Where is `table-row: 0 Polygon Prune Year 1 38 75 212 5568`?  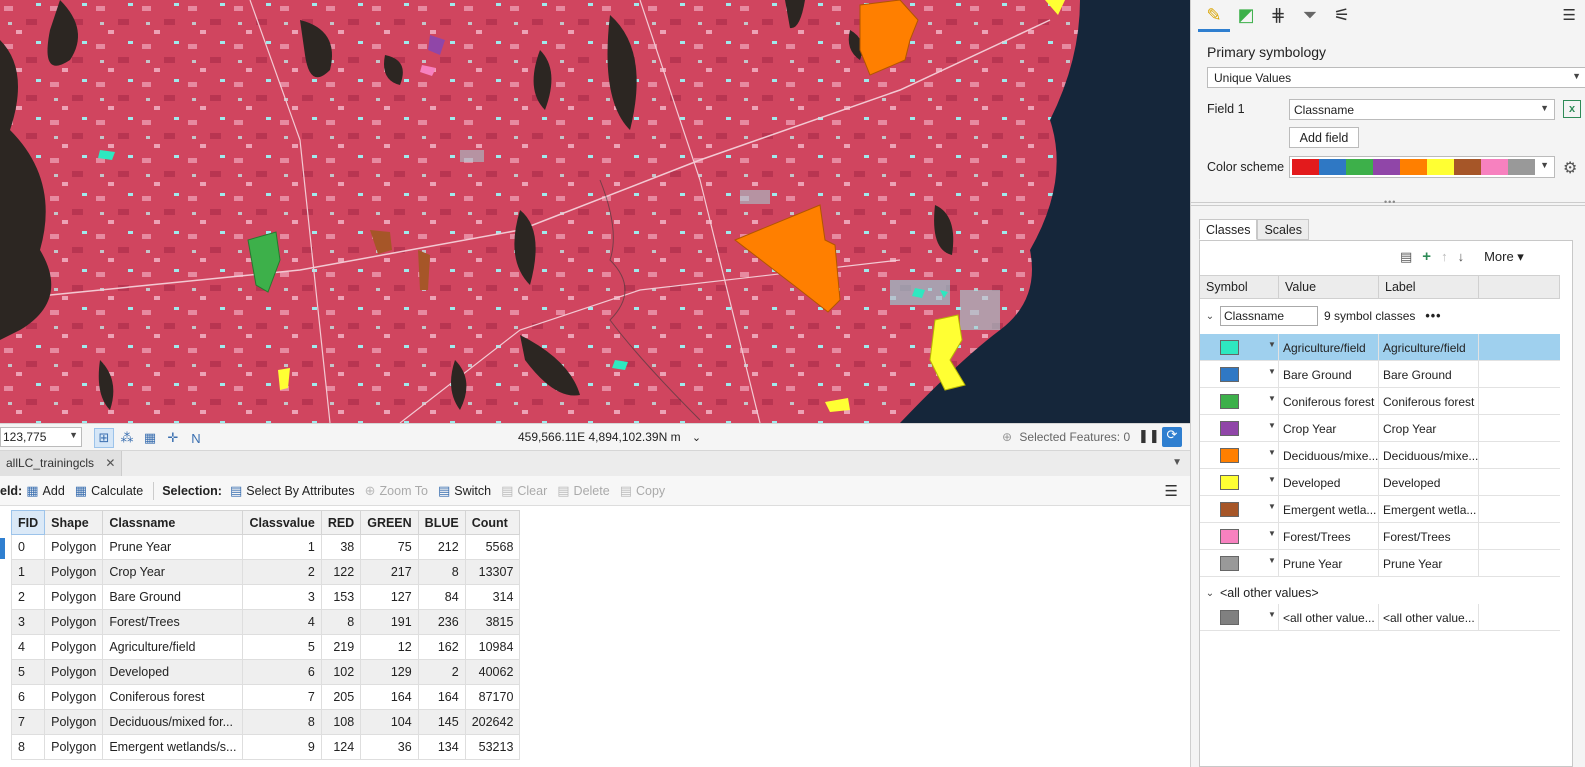 table-row: 0 Polygon Prune Year 1 38 75 212 5568 is located at coordinates (265, 547).